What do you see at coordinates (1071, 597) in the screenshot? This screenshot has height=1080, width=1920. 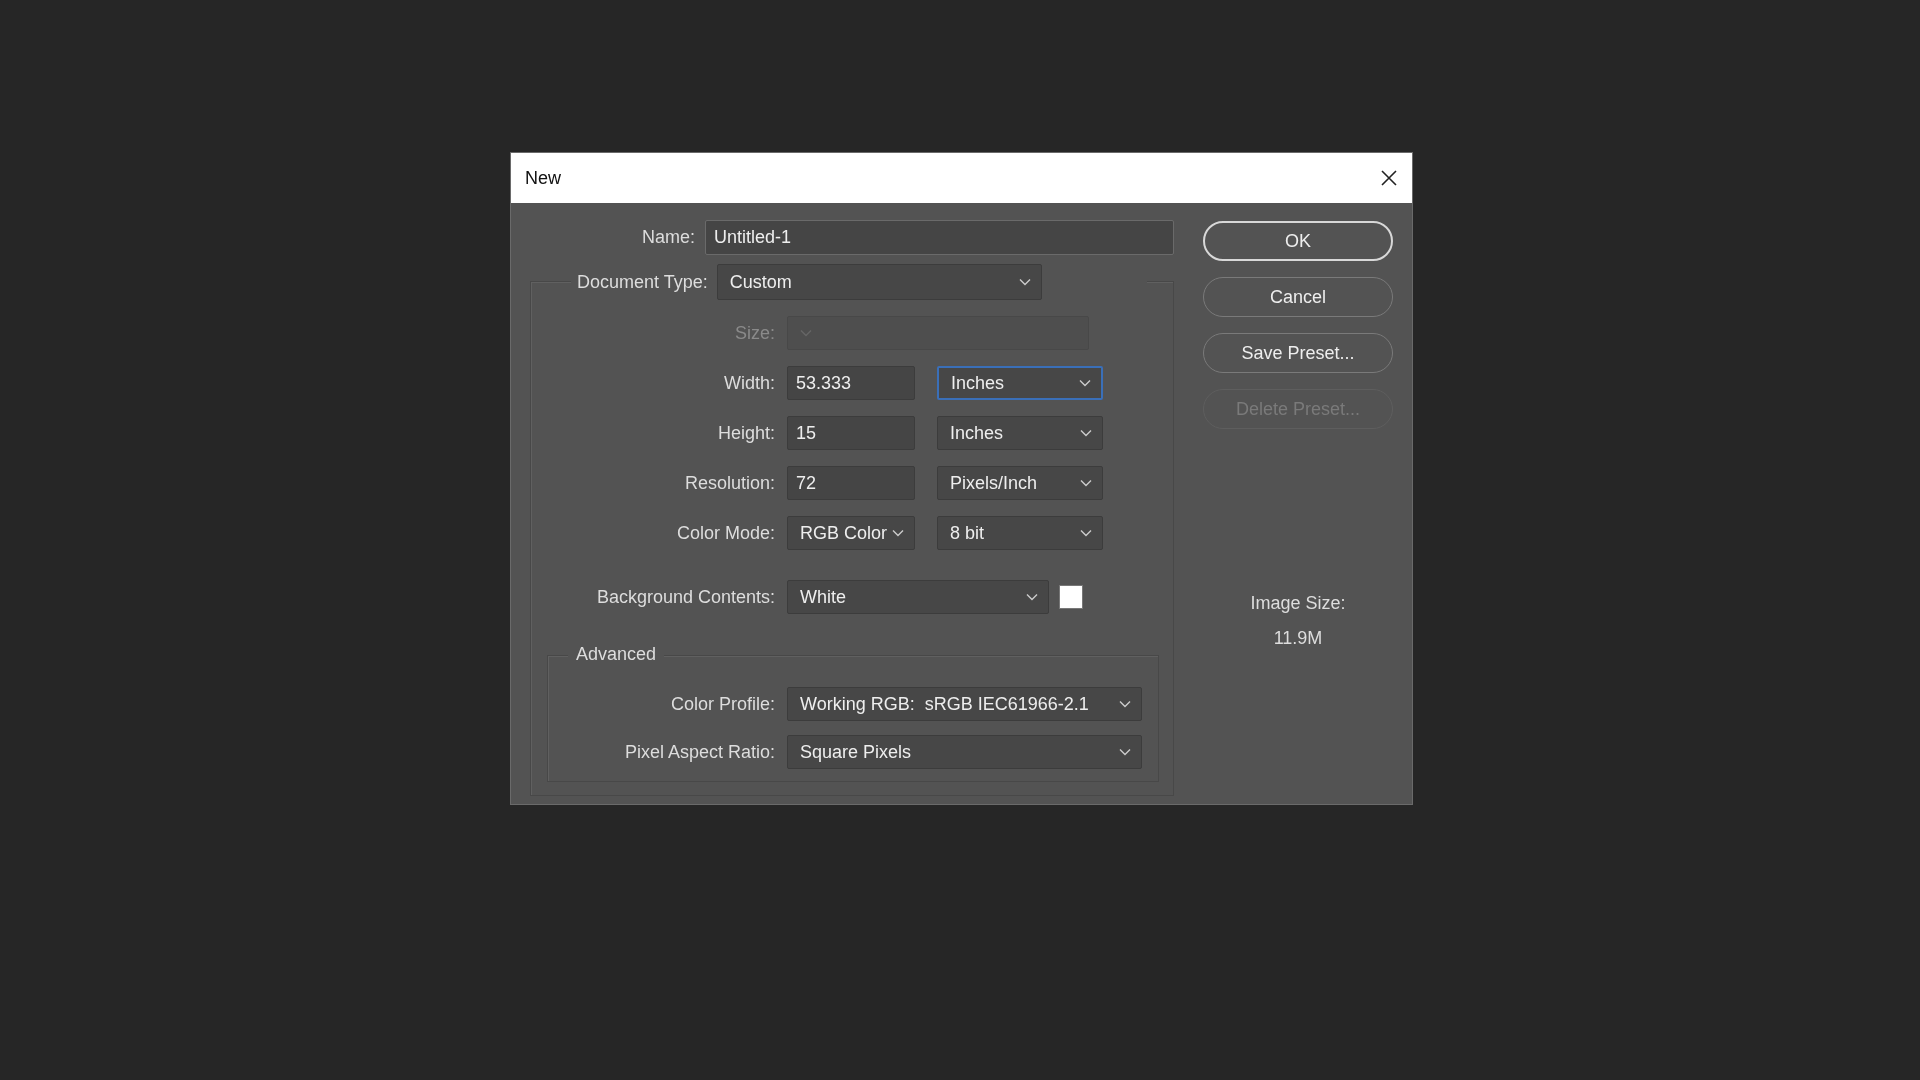 I see `color-swatch` at bounding box center [1071, 597].